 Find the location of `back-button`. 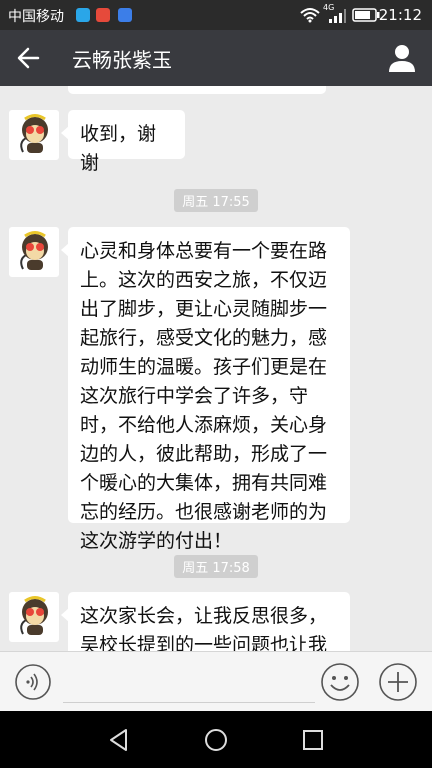

back-button is located at coordinates (29, 58).